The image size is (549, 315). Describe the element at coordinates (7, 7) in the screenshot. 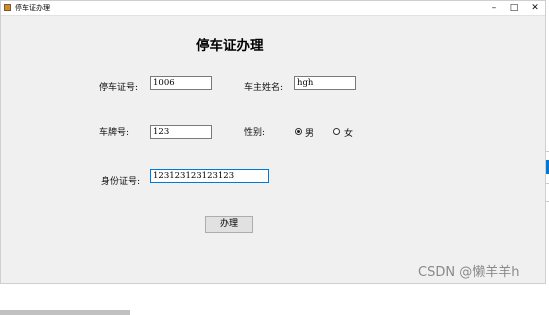

I see `app-icon` at that location.